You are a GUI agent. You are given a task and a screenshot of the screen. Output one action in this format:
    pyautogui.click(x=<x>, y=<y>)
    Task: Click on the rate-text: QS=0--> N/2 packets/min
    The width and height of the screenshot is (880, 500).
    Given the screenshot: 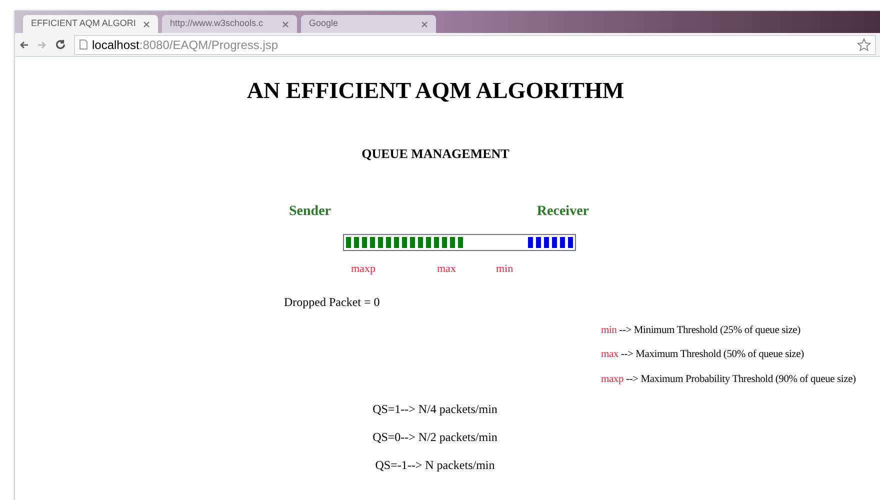 What is the action you would take?
    pyautogui.click(x=435, y=437)
    